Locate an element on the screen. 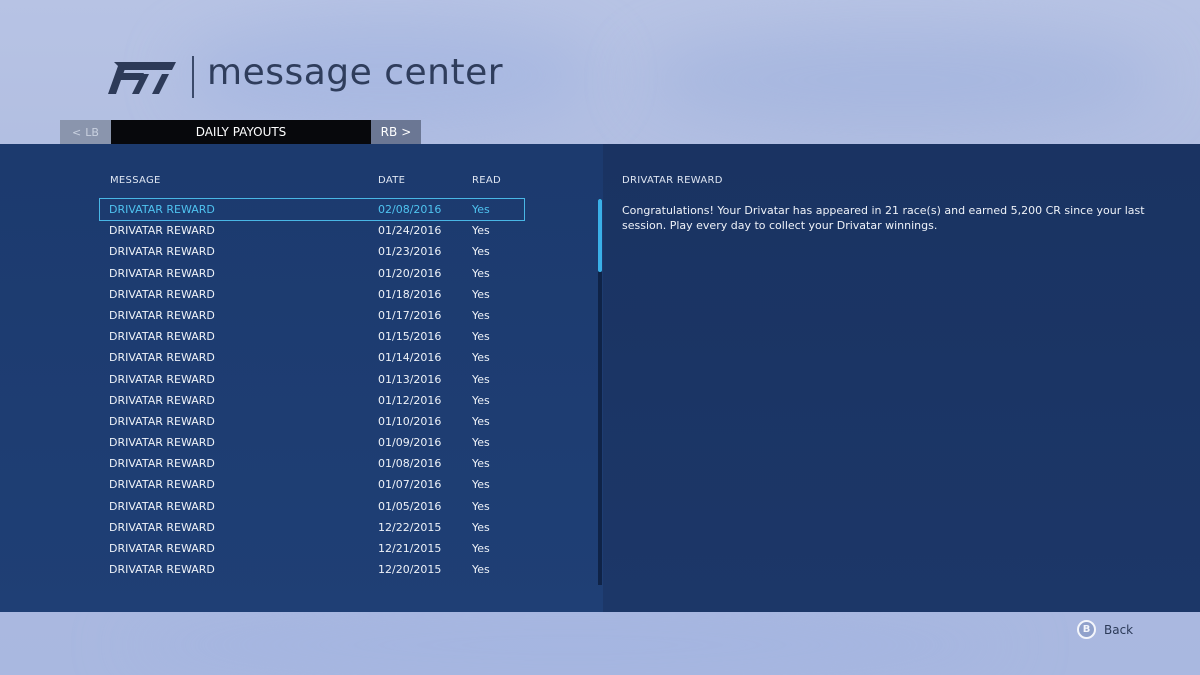 This screenshot has width=1200, height=675. back-label: Back is located at coordinates (1119, 629).